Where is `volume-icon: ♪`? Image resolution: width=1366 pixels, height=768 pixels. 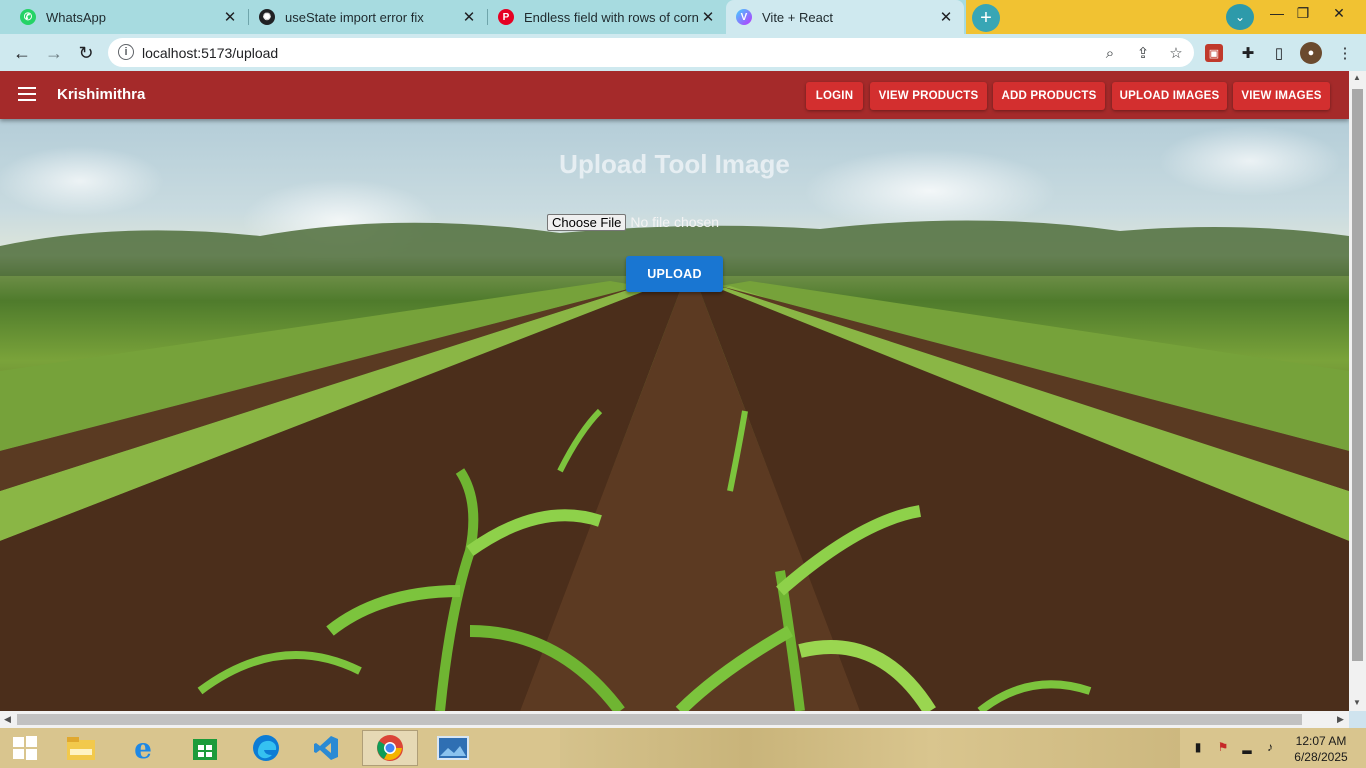
volume-icon: ♪ is located at coordinates (1270, 747).